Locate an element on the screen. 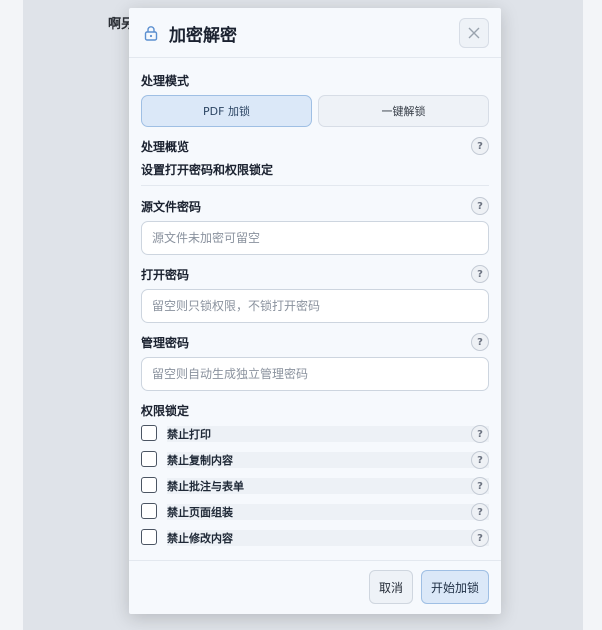 This screenshot has height=630, width=602. lock-icon is located at coordinates (151, 33).